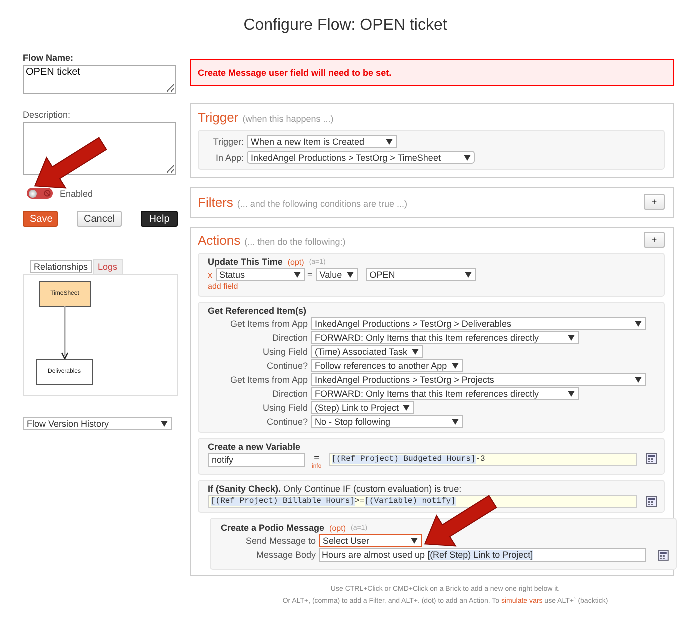 This screenshot has width=691, height=642. Describe the element at coordinates (210, 275) in the screenshot. I see `remove-button: x` at that location.